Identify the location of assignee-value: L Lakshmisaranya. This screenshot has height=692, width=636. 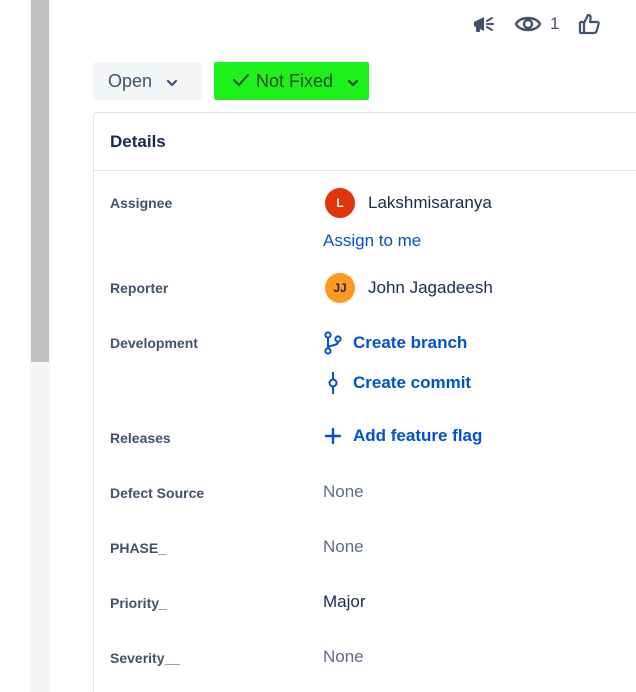
(408, 203).